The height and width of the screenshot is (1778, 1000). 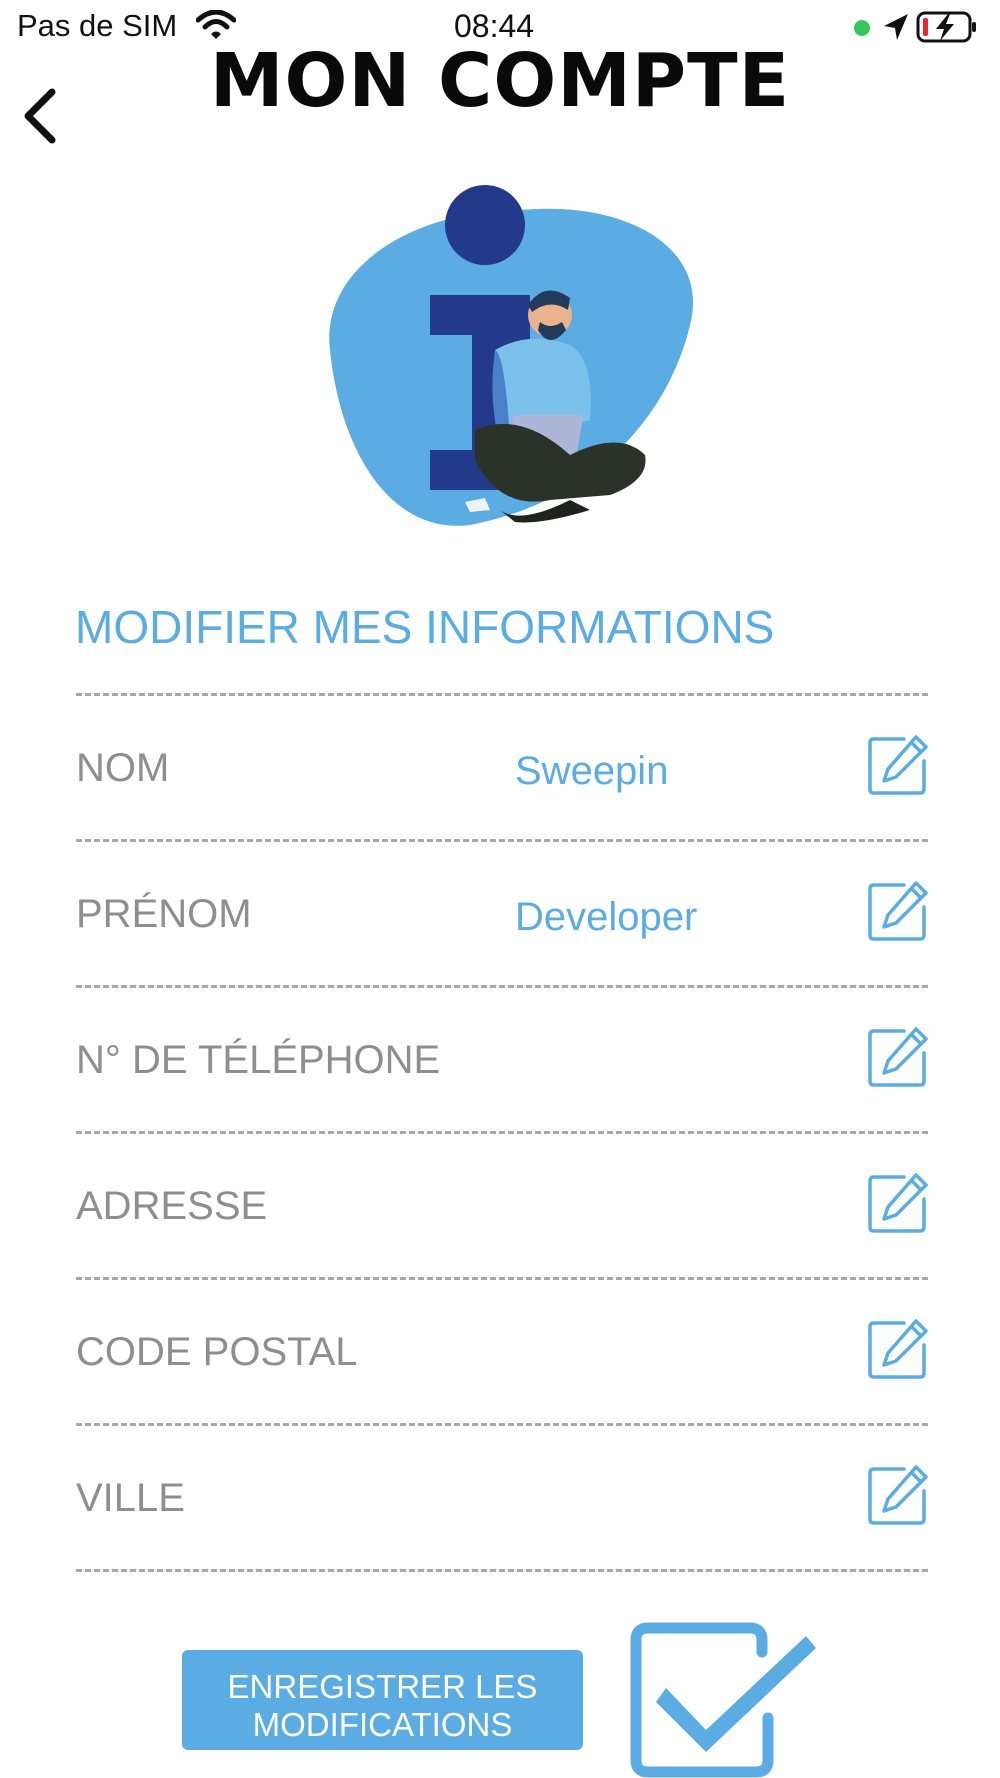 I want to click on field-label: CODE POSTAL, so click(x=217, y=1352).